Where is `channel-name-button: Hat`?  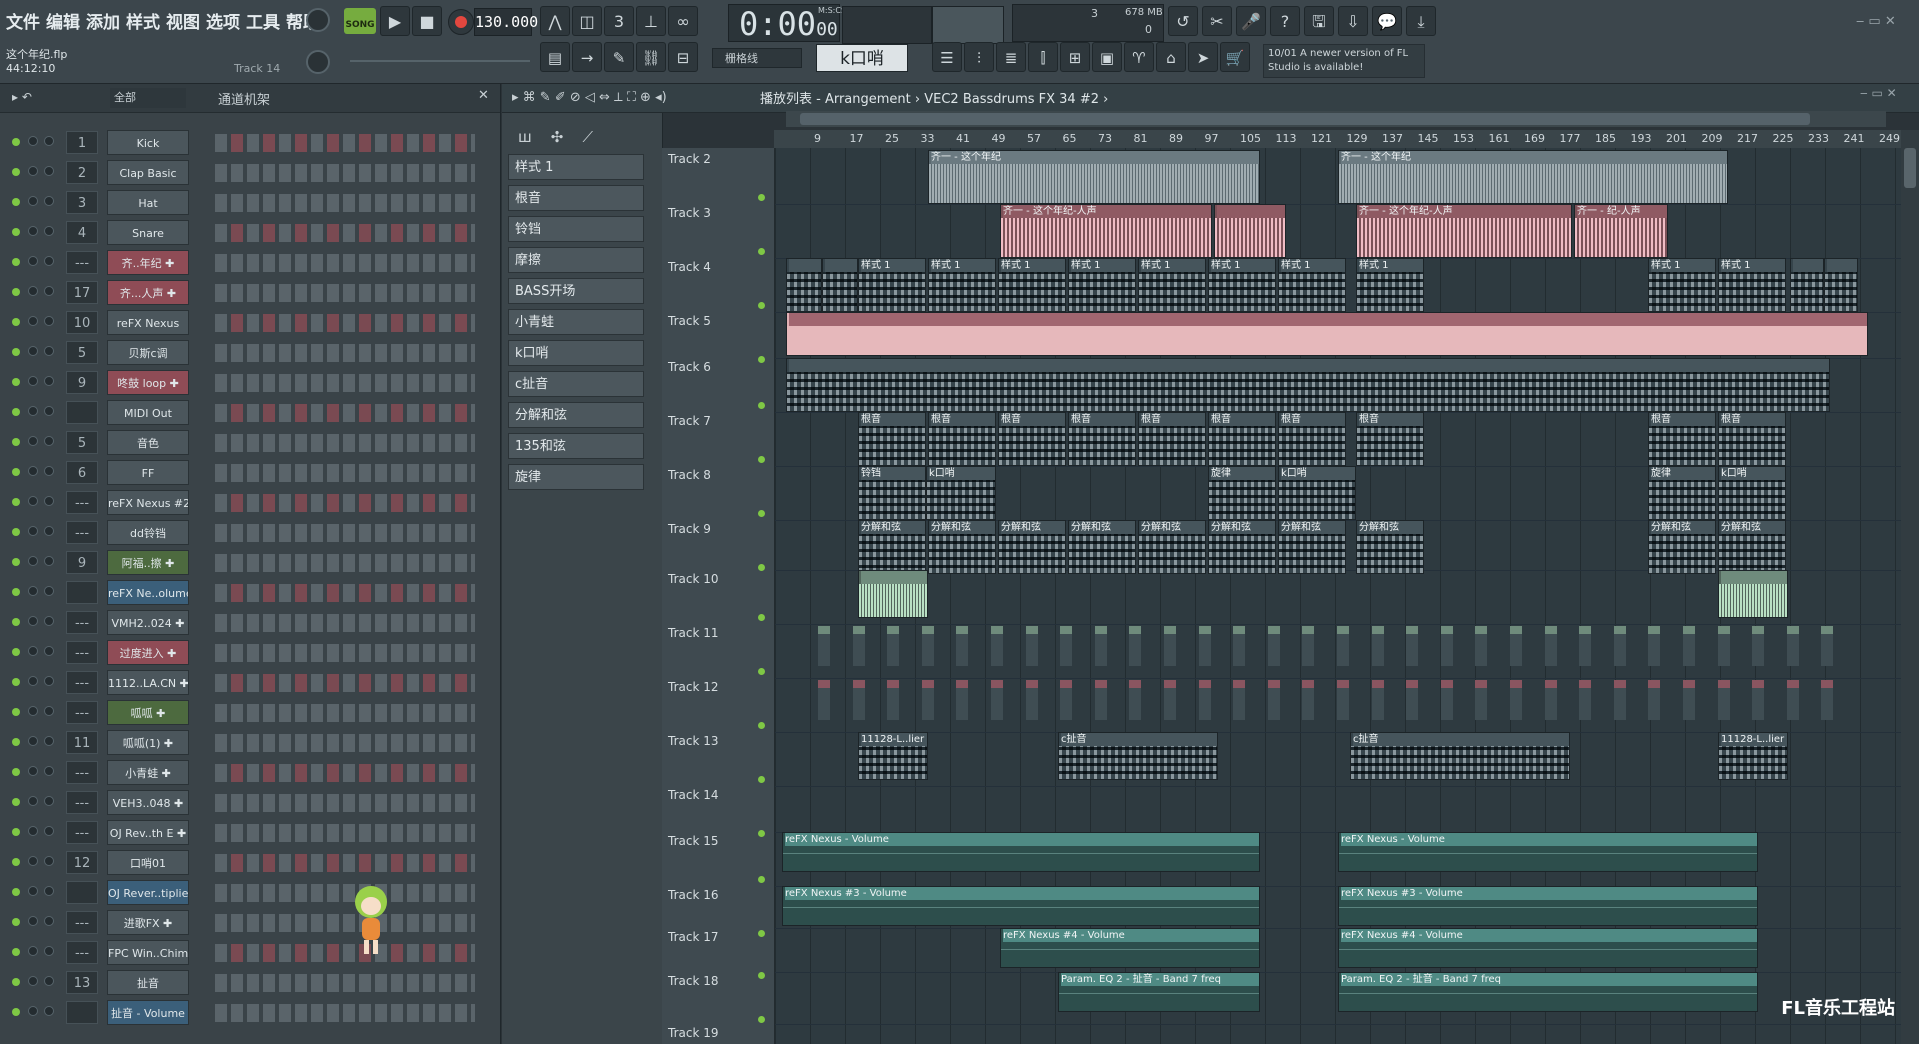 channel-name-button: Hat is located at coordinates (148, 202).